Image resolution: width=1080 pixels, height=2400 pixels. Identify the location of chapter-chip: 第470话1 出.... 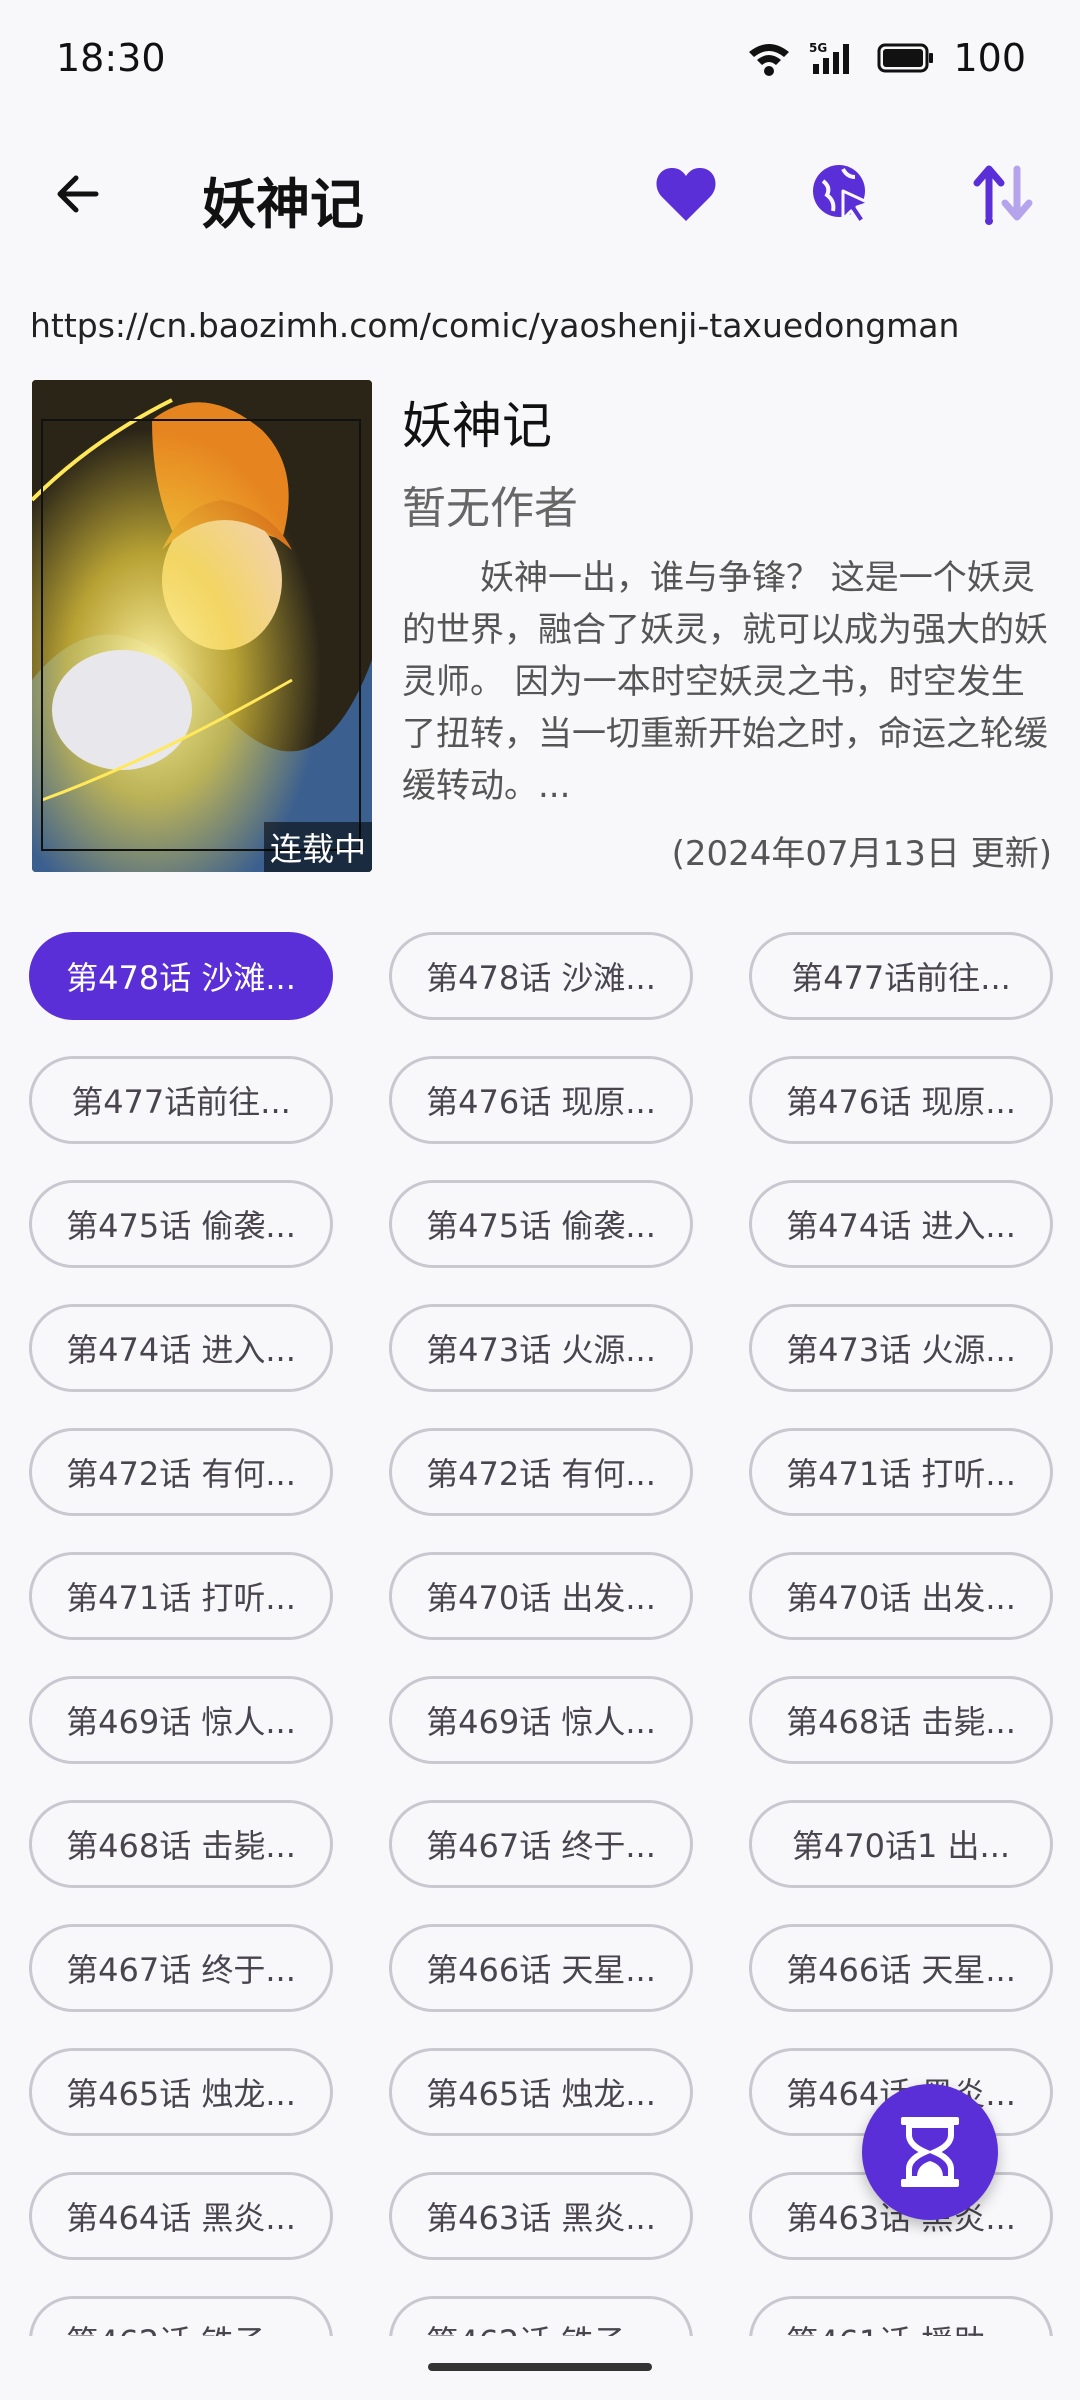
(901, 1844).